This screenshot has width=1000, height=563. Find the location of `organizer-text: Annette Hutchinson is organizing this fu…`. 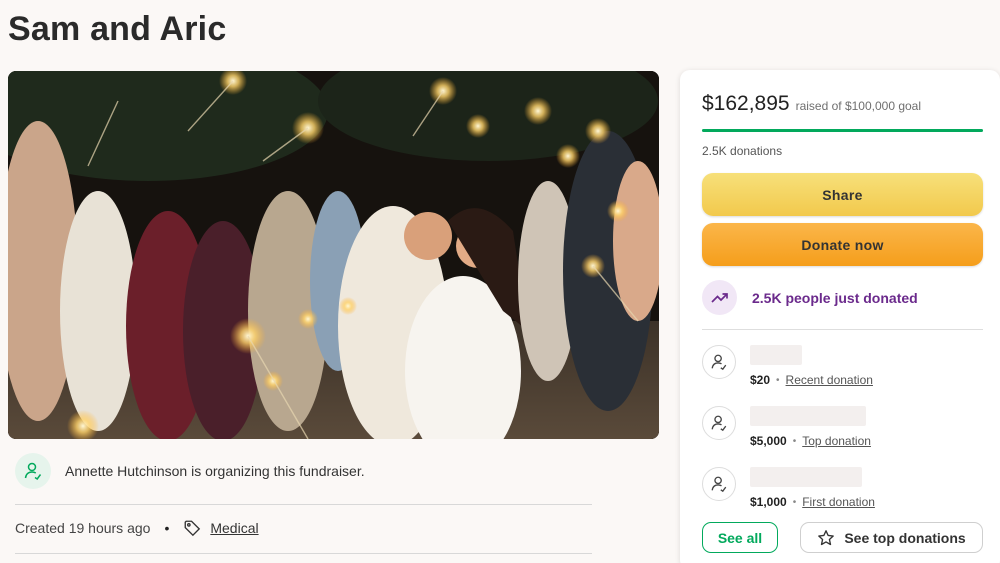

organizer-text: Annette Hutchinson is organizing this fu… is located at coordinates (215, 471).